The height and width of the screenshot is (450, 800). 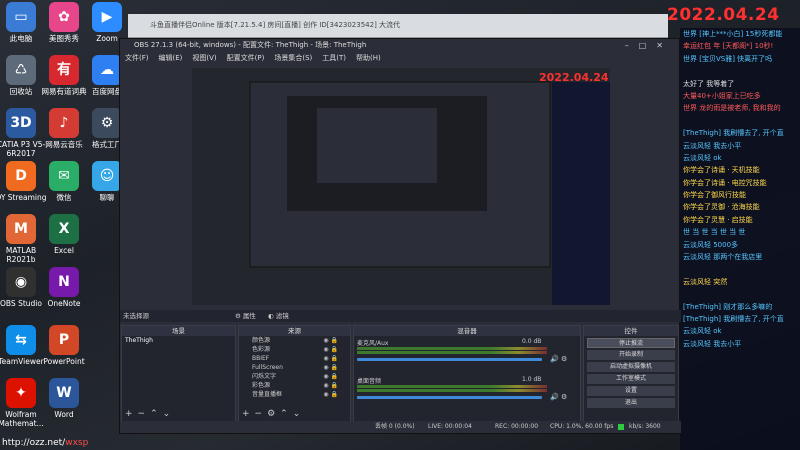 I want to click on gear-icon: ⚙, so click(x=271, y=414).